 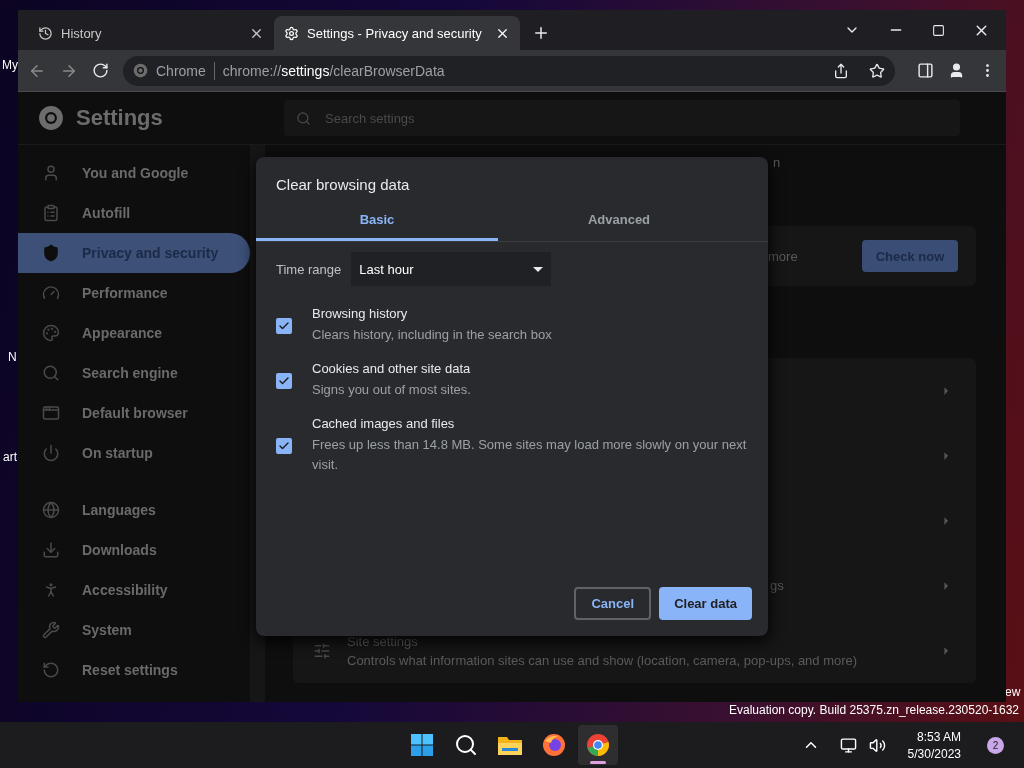 What do you see at coordinates (422, 745) in the screenshot?
I see `windows-logo-icon` at bounding box center [422, 745].